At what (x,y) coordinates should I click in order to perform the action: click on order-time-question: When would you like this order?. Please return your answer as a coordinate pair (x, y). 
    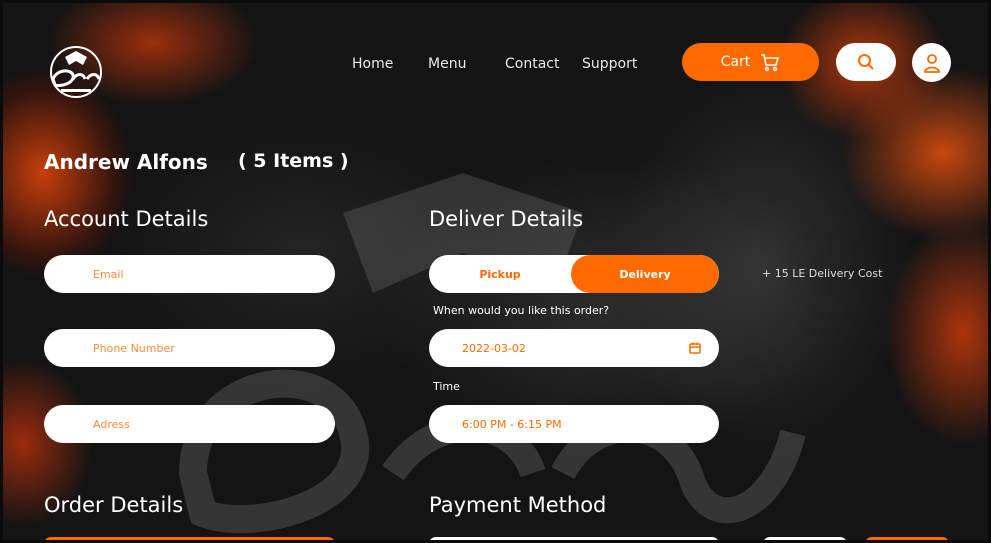
    Looking at the image, I should click on (521, 310).